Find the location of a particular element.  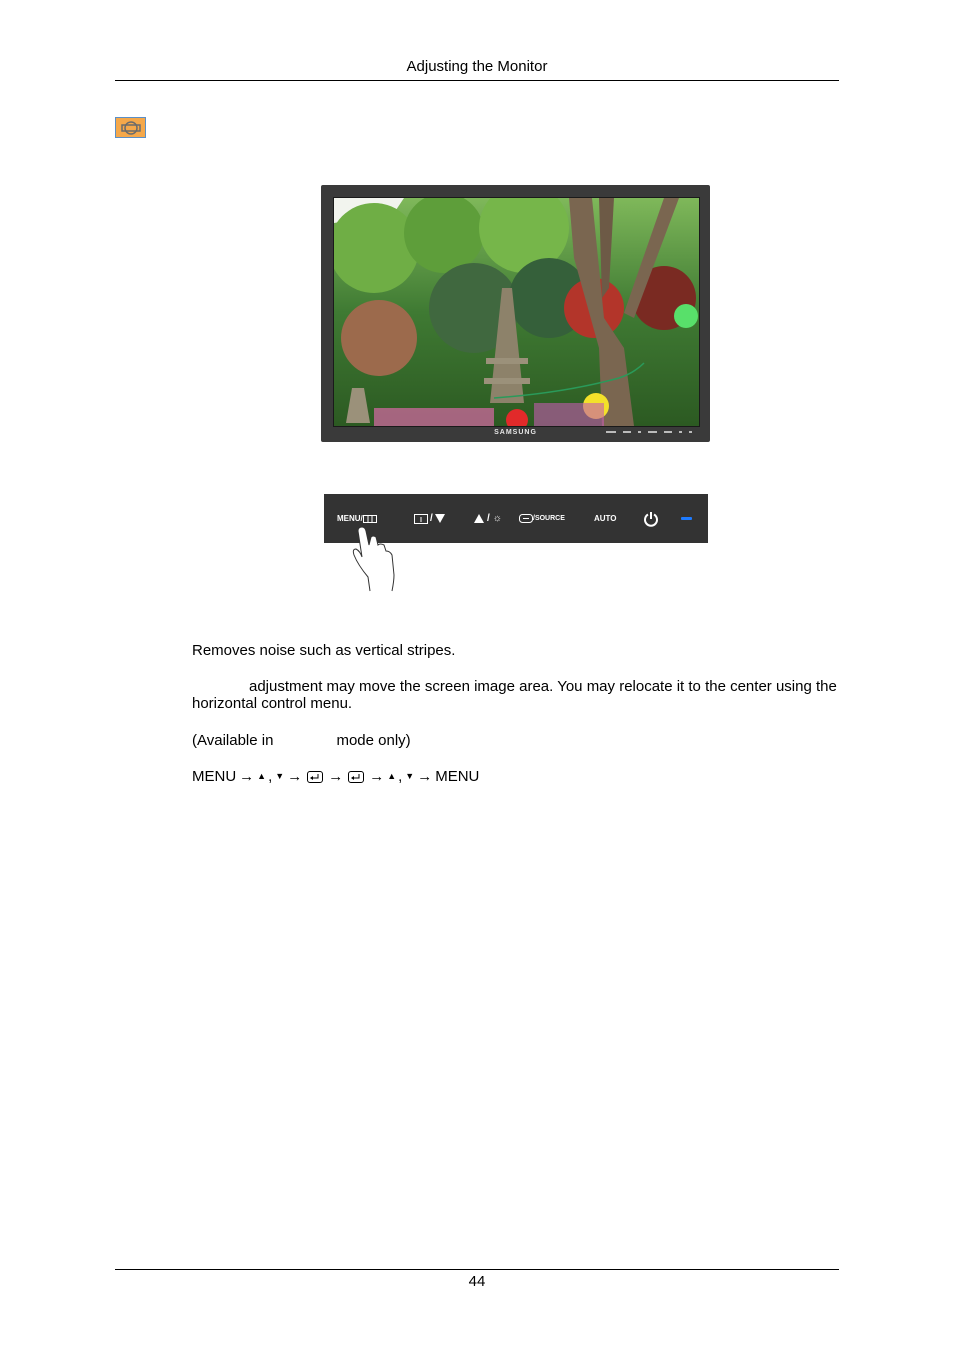

pointing-hand-illustration is located at coordinates (373, 559).